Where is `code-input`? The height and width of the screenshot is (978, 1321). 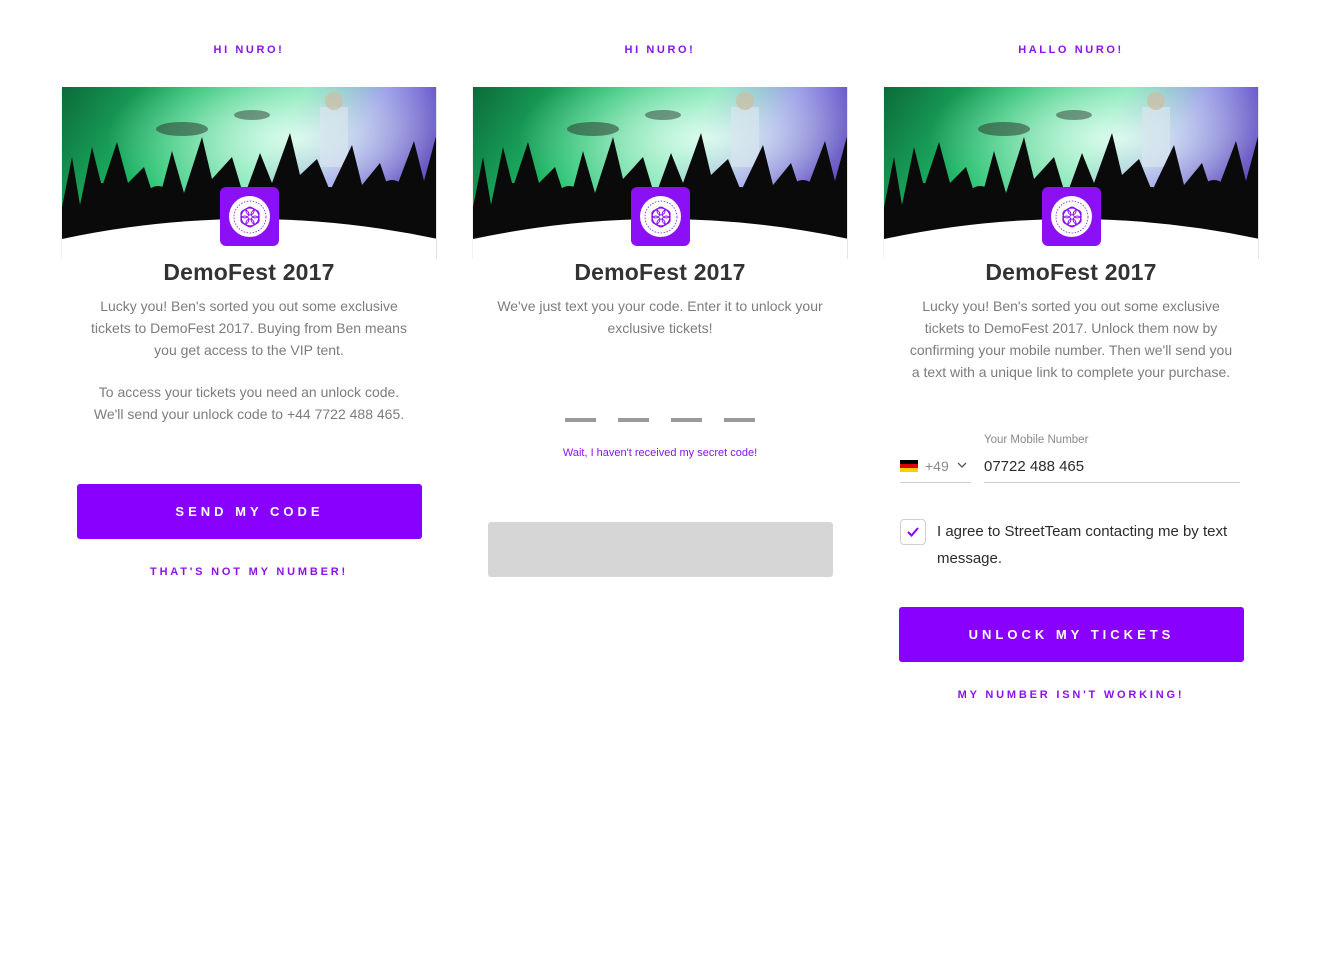 code-input is located at coordinates (660, 420).